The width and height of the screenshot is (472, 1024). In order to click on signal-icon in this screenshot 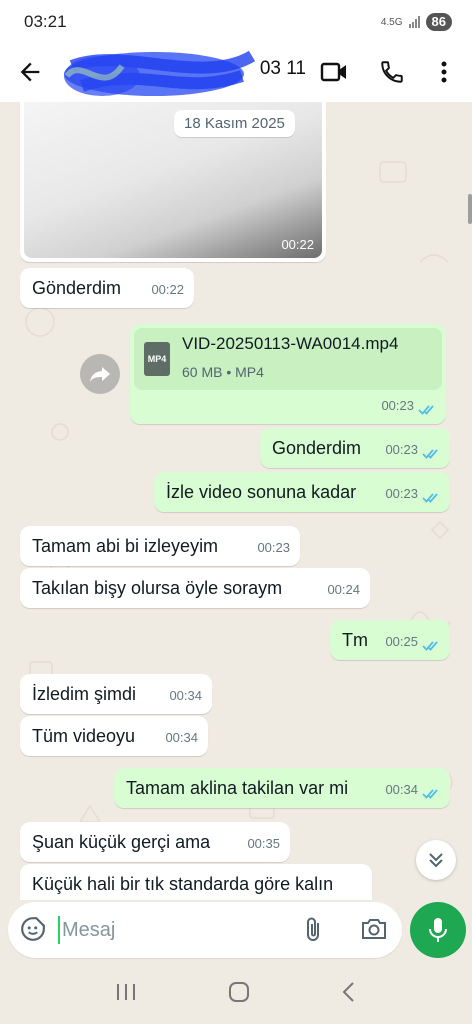, I will do `click(414, 22)`.